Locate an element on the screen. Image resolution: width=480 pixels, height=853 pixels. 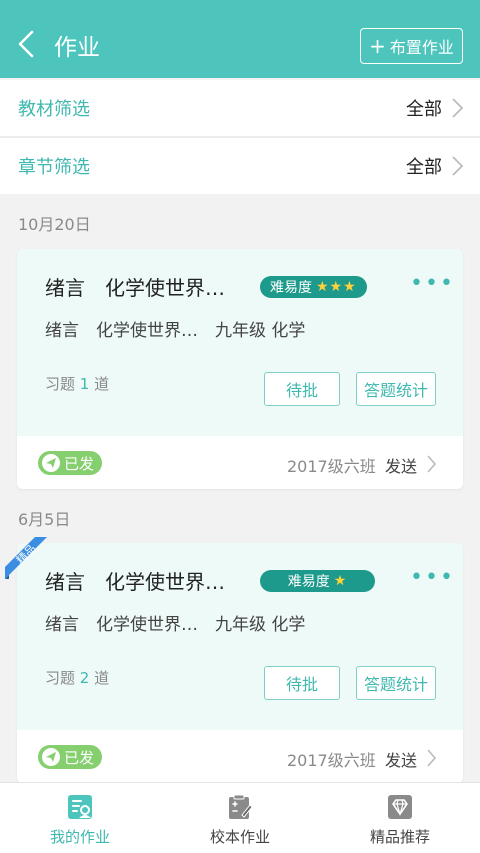
app-header: 作业 + 布置作业 is located at coordinates (240, 39).